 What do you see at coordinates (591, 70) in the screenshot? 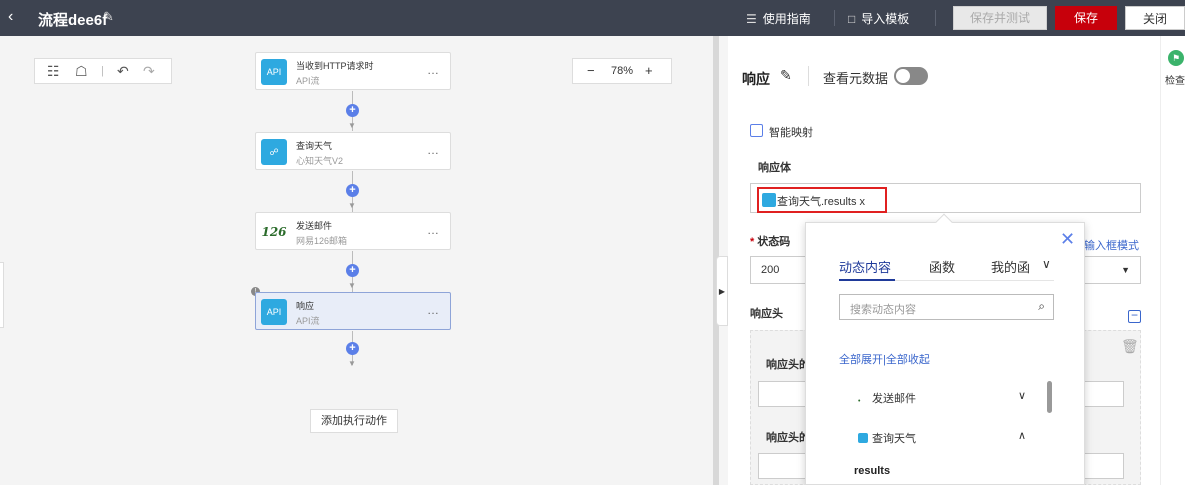
I see `zoom-out-button: −` at bounding box center [591, 70].